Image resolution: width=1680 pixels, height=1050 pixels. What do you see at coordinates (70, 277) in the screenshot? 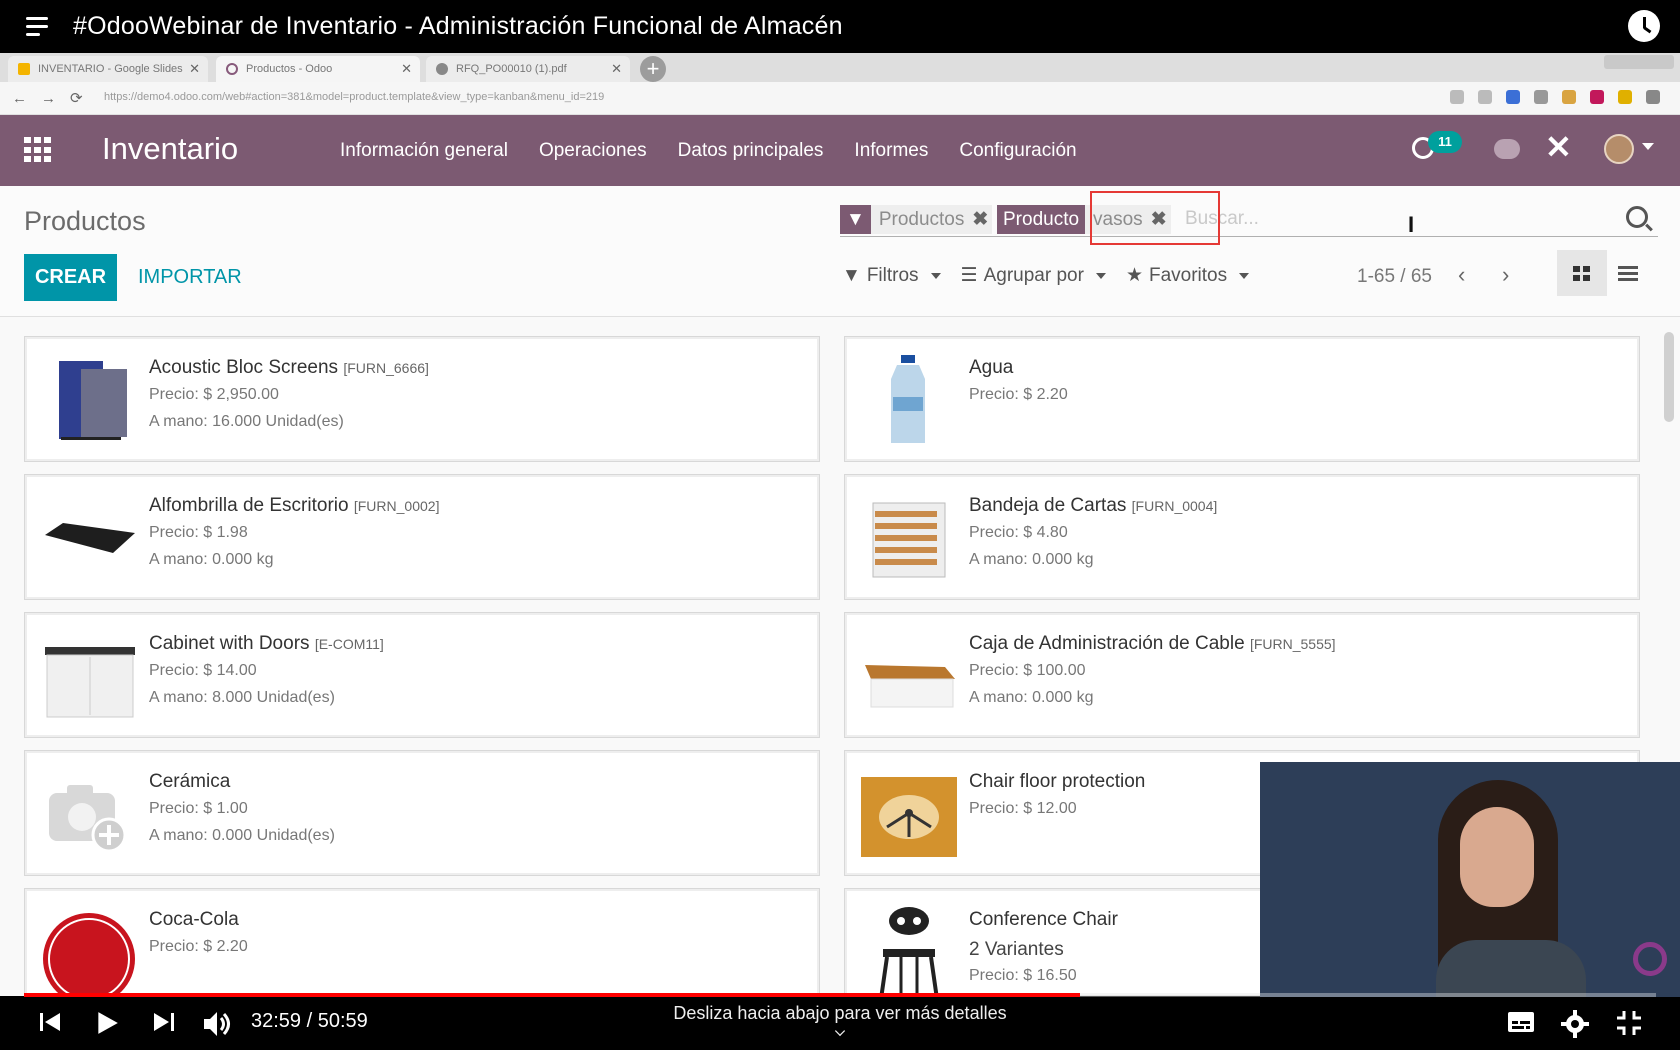
I see `create-button: CREAR` at bounding box center [70, 277].